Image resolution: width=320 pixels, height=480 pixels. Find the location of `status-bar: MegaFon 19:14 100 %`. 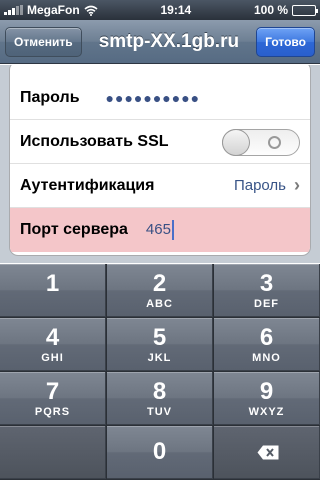

status-bar: MegaFon 19:14 100 % is located at coordinates (160, 10).